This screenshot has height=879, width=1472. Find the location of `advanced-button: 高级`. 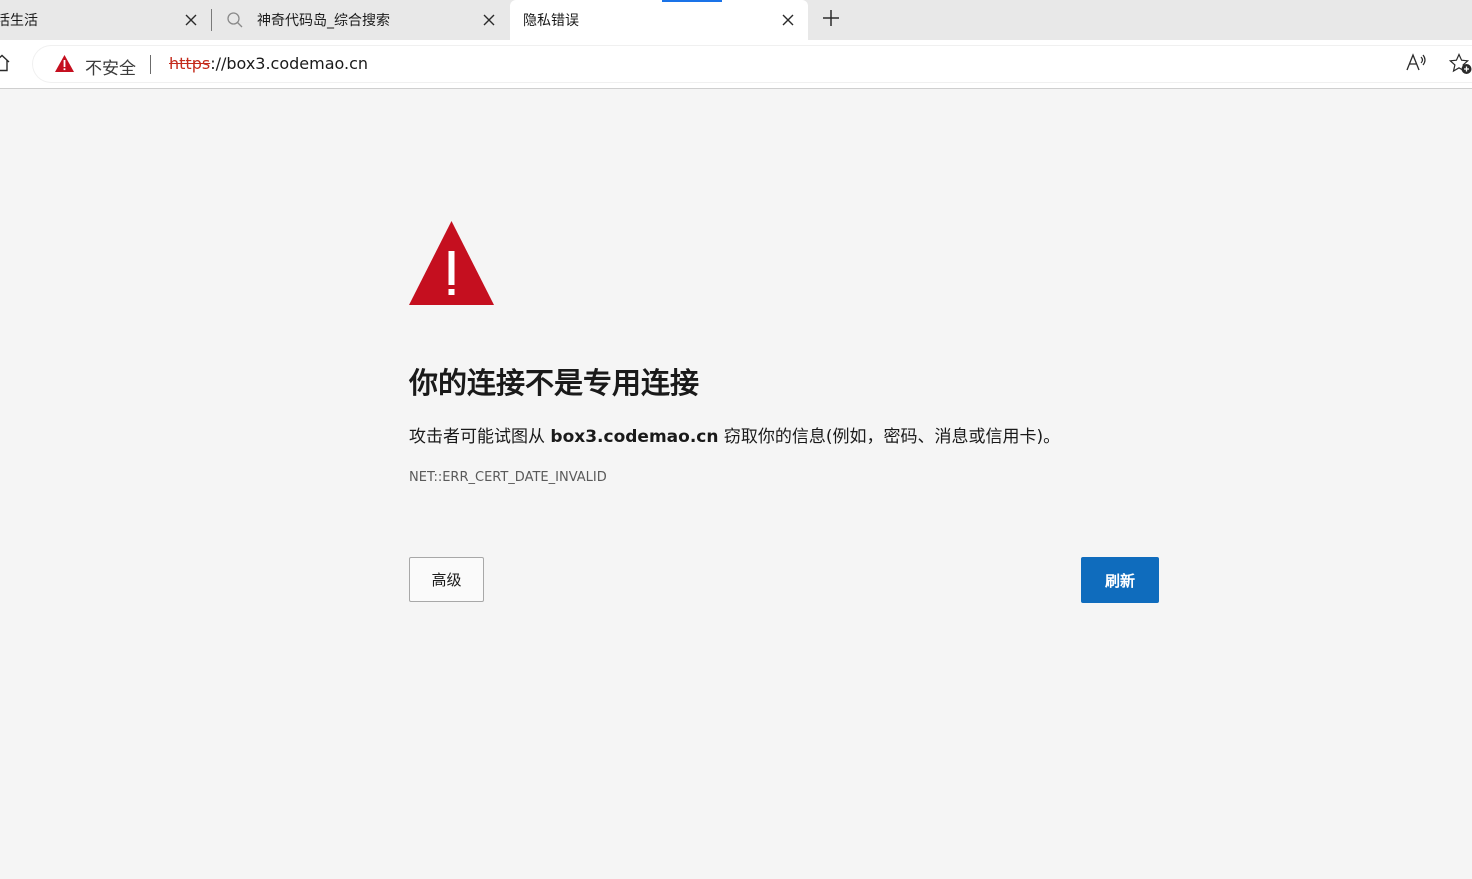

advanced-button: 高级 is located at coordinates (446, 579).